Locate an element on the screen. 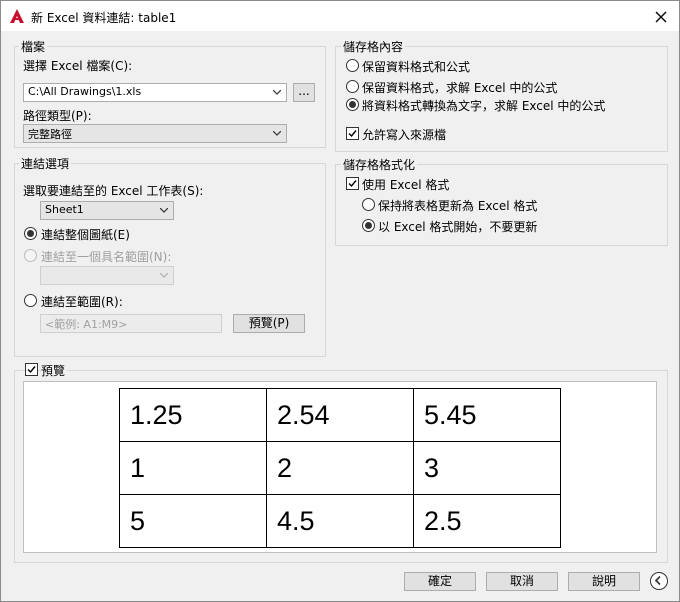  table-cell: 5 is located at coordinates (193, 521).